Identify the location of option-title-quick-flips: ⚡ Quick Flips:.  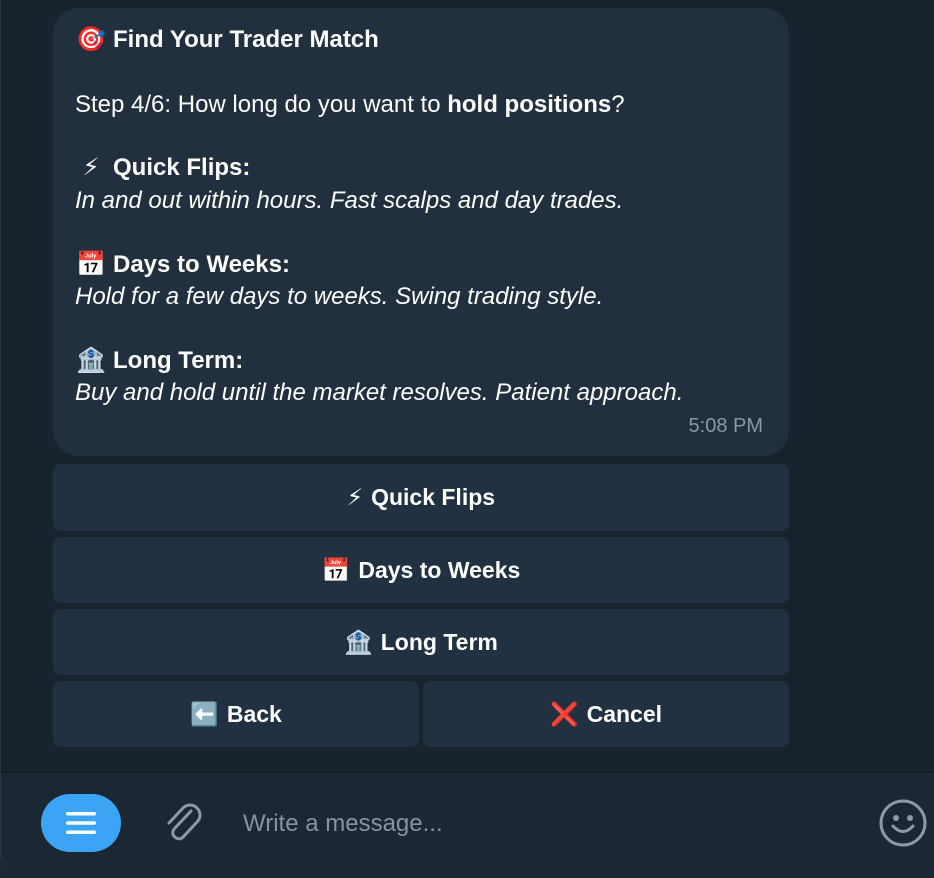
(163, 168).